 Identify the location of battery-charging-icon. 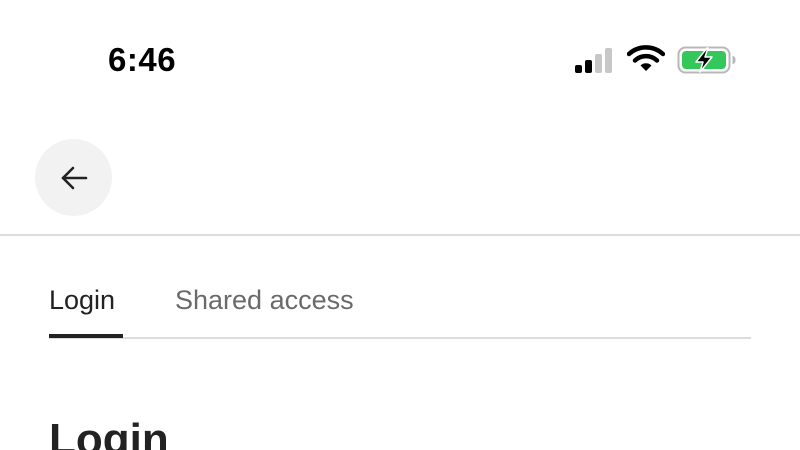
(706, 60).